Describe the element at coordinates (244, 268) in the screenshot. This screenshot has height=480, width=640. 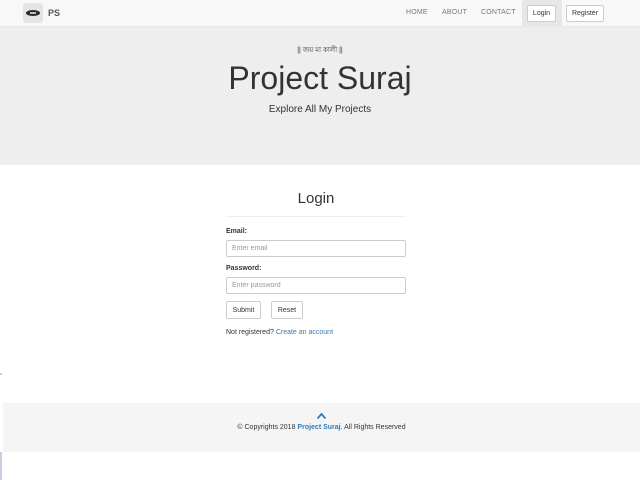
I see `password-label: Password:` at that location.